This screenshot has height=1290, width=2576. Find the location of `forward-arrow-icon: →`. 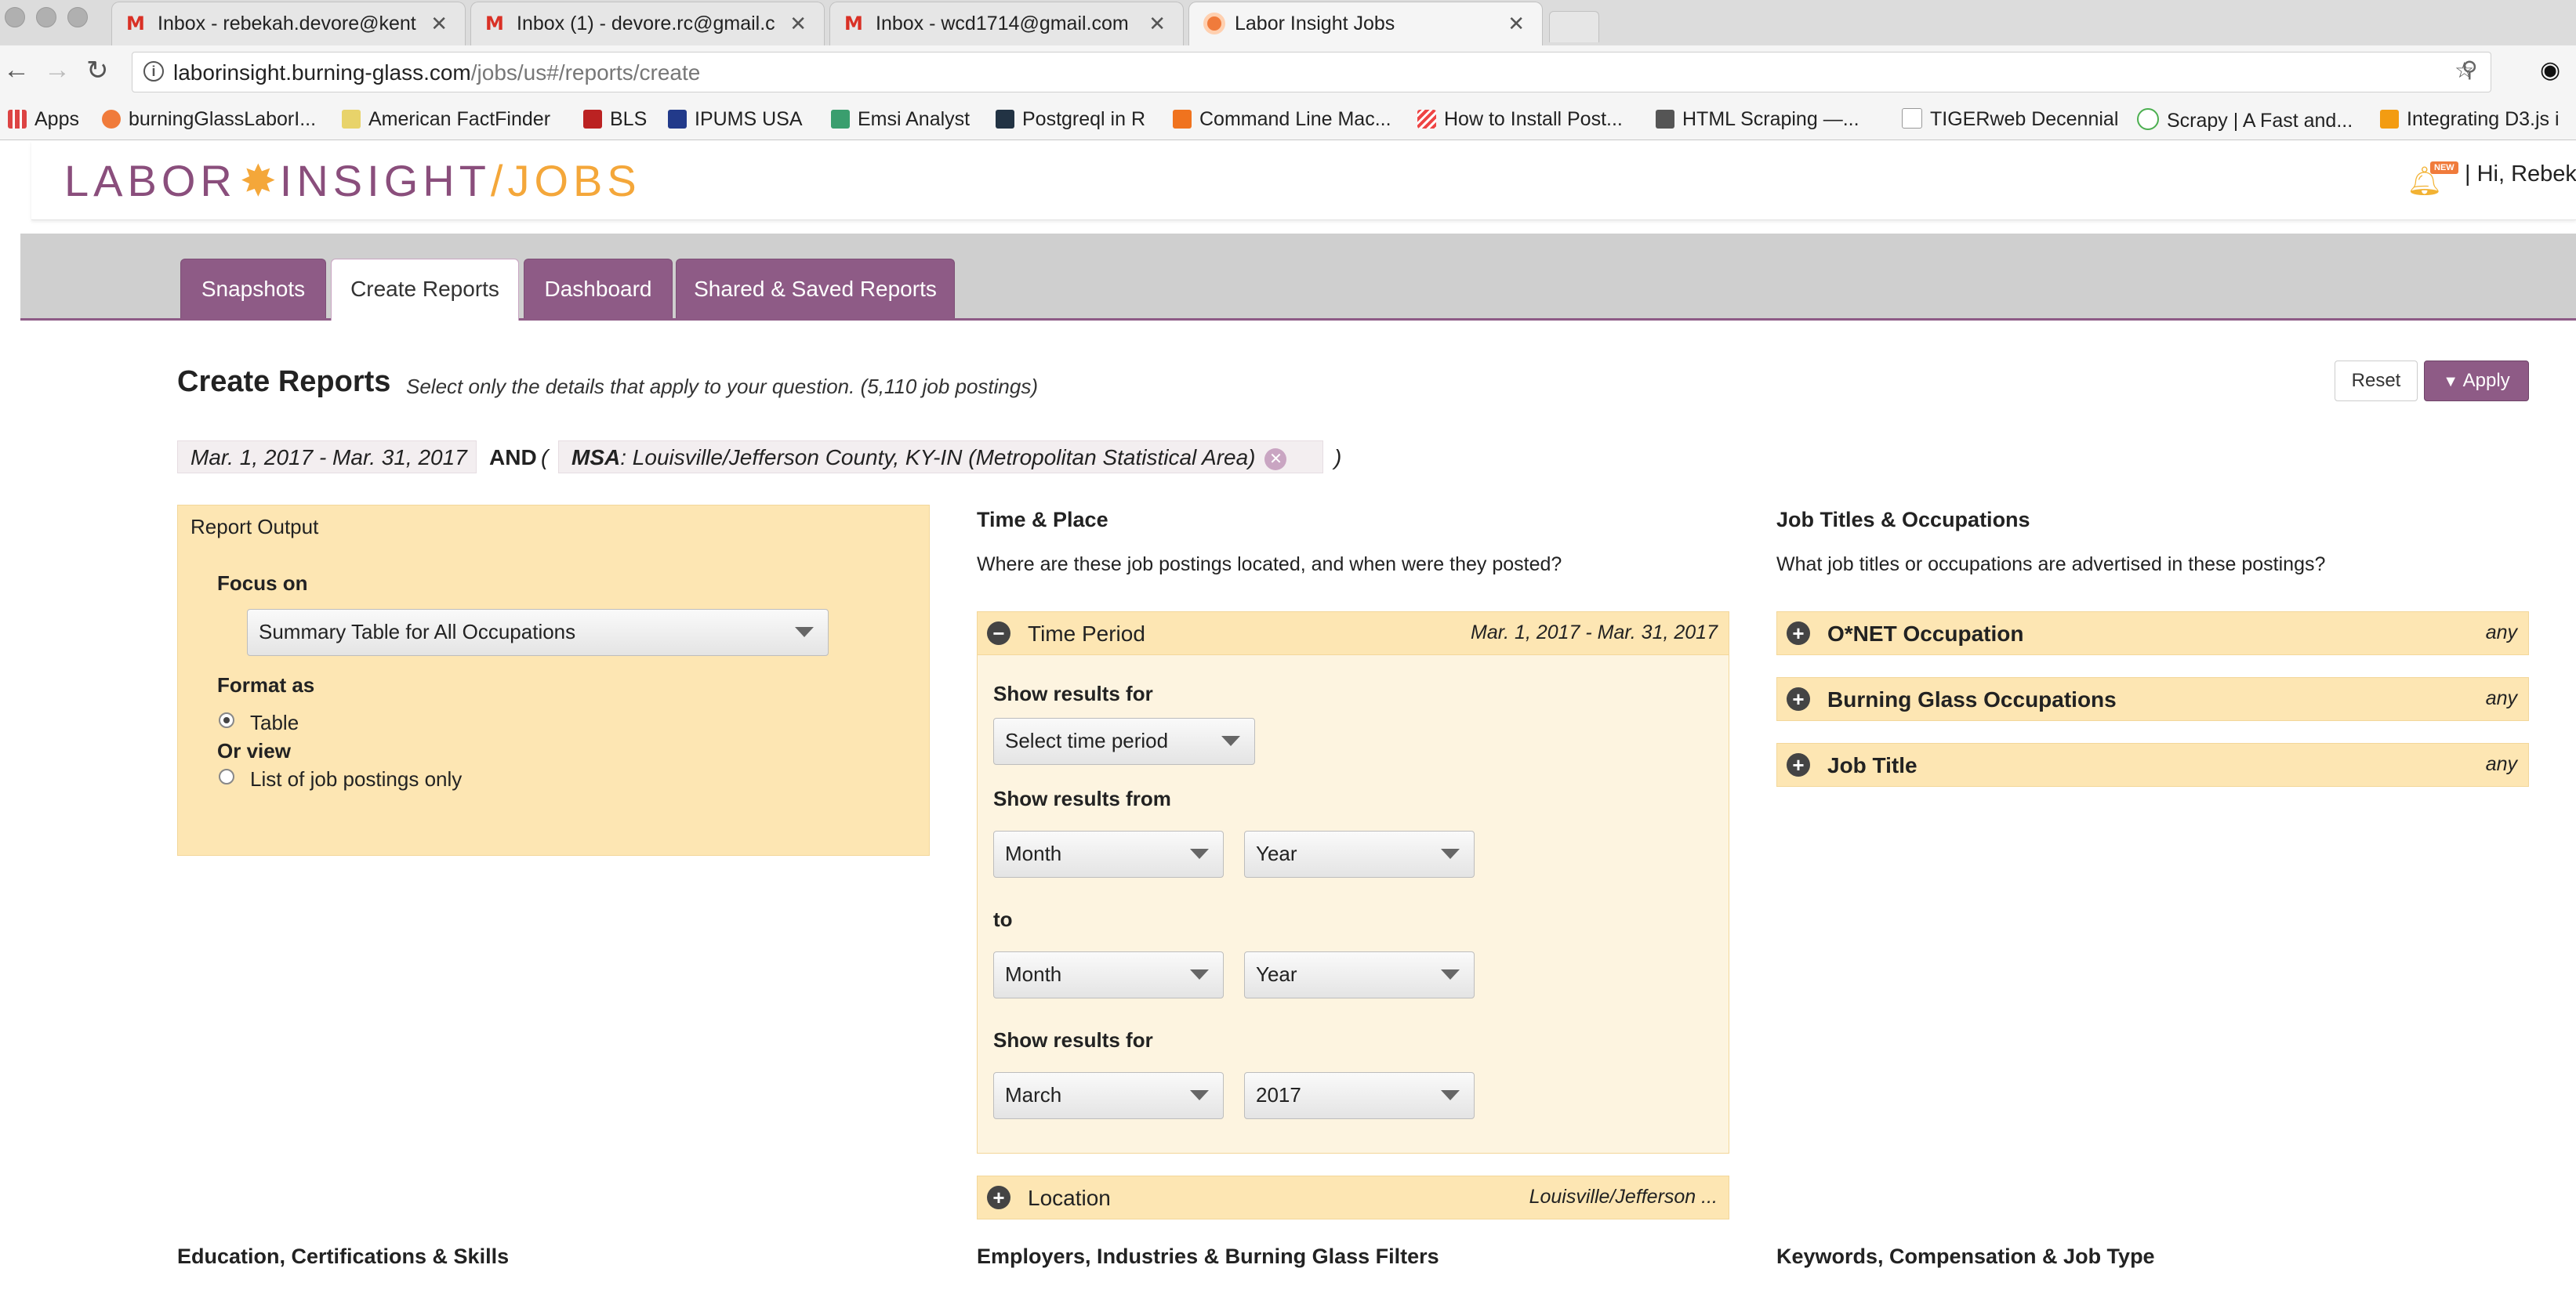

forward-arrow-icon: → is located at coordinates (58, 70).